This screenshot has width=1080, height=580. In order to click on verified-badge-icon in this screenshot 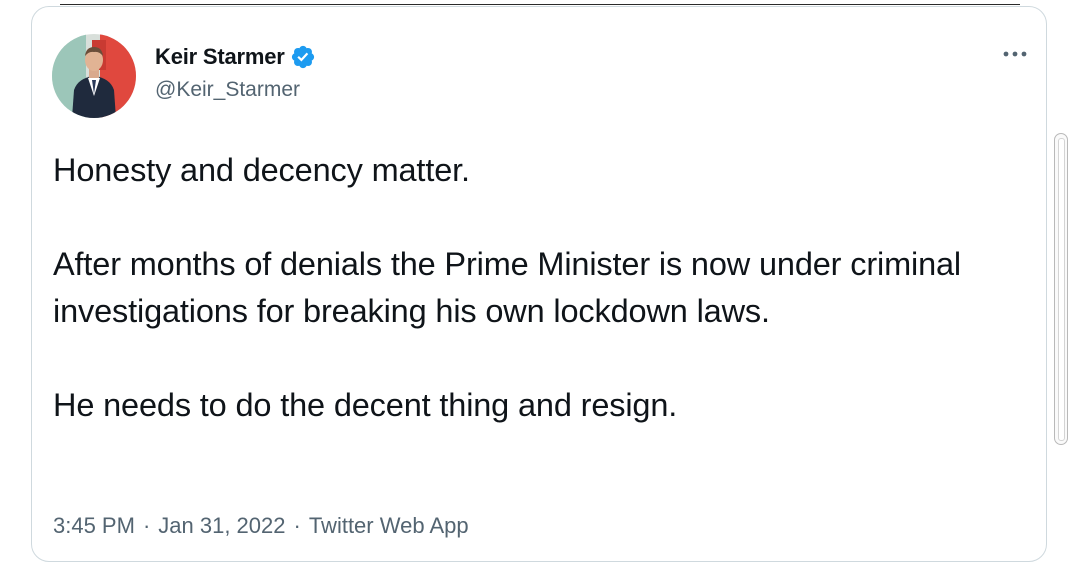, I will do `click(303, 57)`.